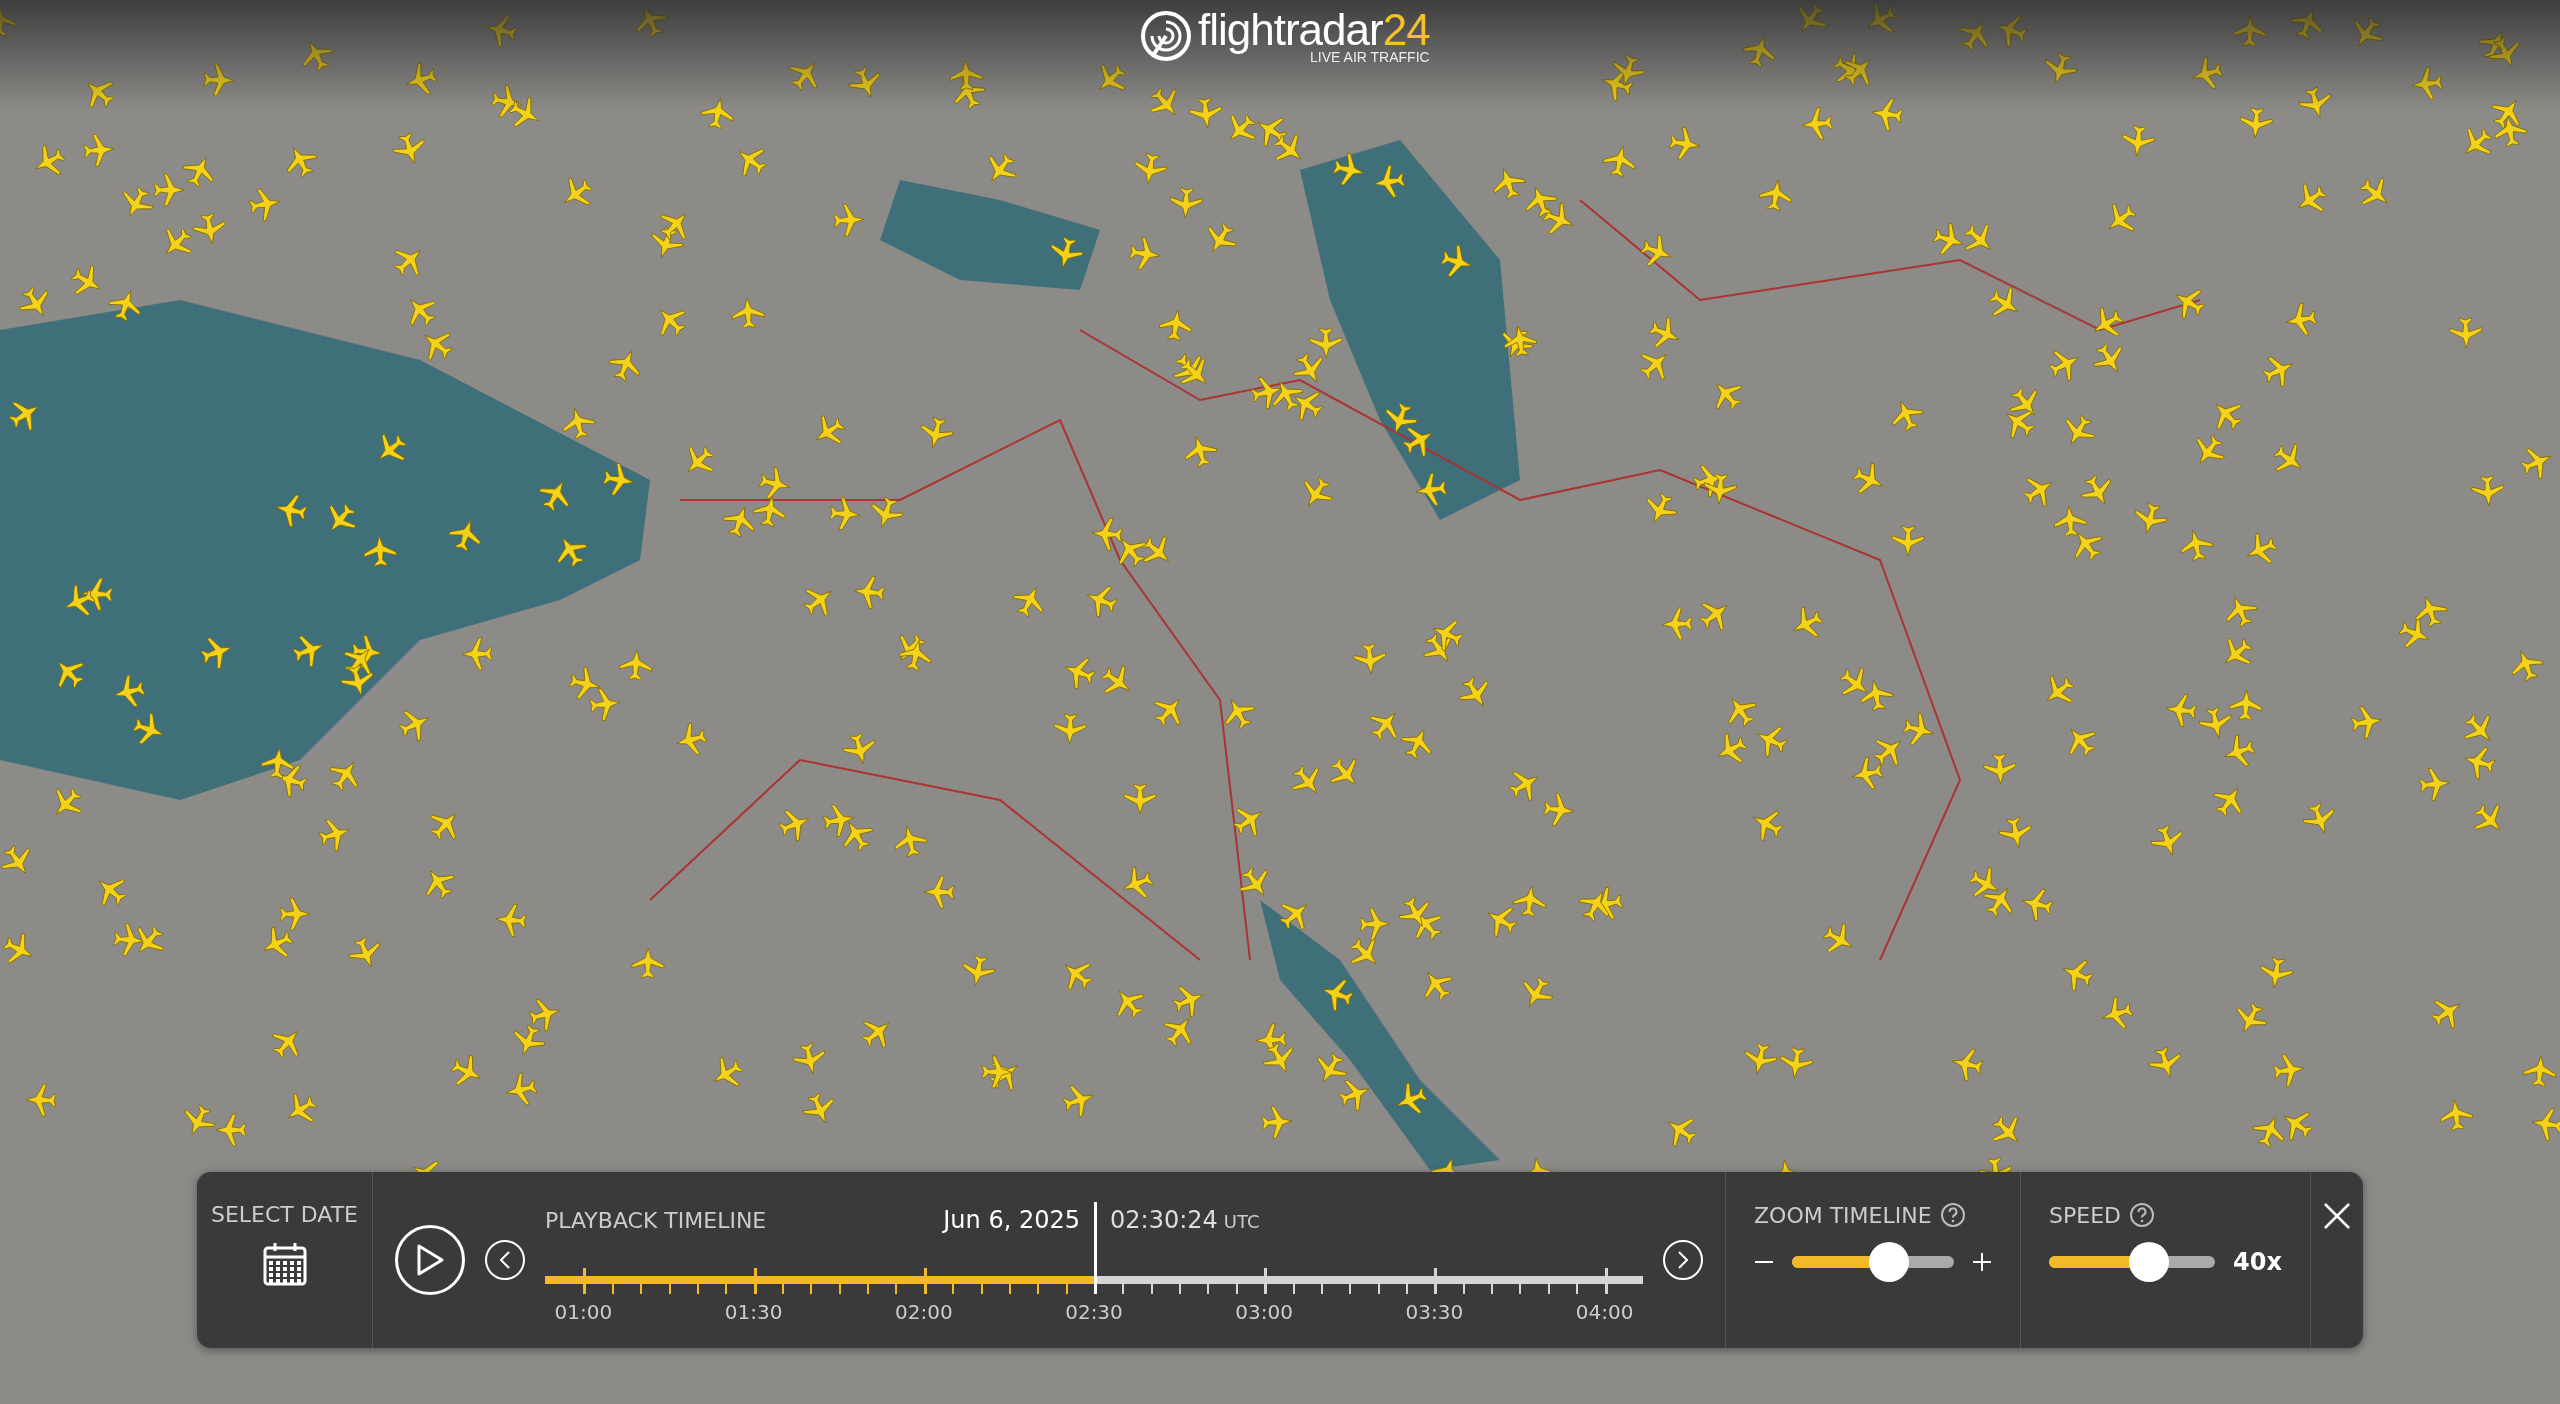  I want to click on minus-icon, so click(1764, 1262).